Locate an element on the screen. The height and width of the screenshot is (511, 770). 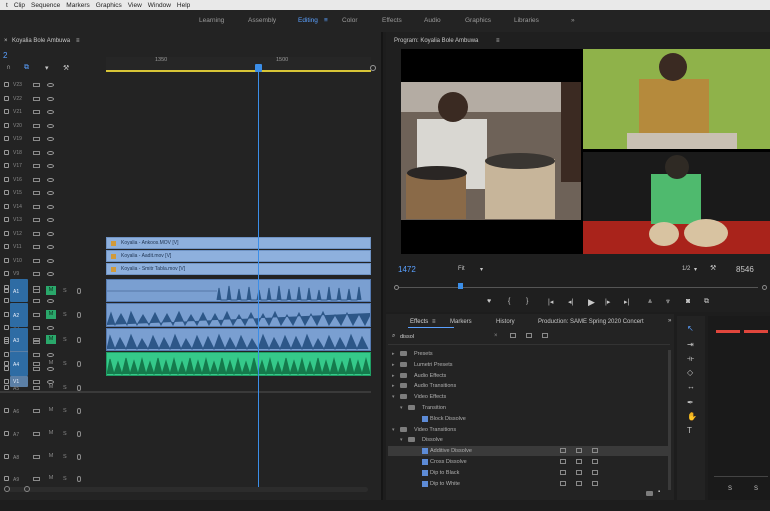
tab-effects-panel: Effects is located at coordinates (419, 322).